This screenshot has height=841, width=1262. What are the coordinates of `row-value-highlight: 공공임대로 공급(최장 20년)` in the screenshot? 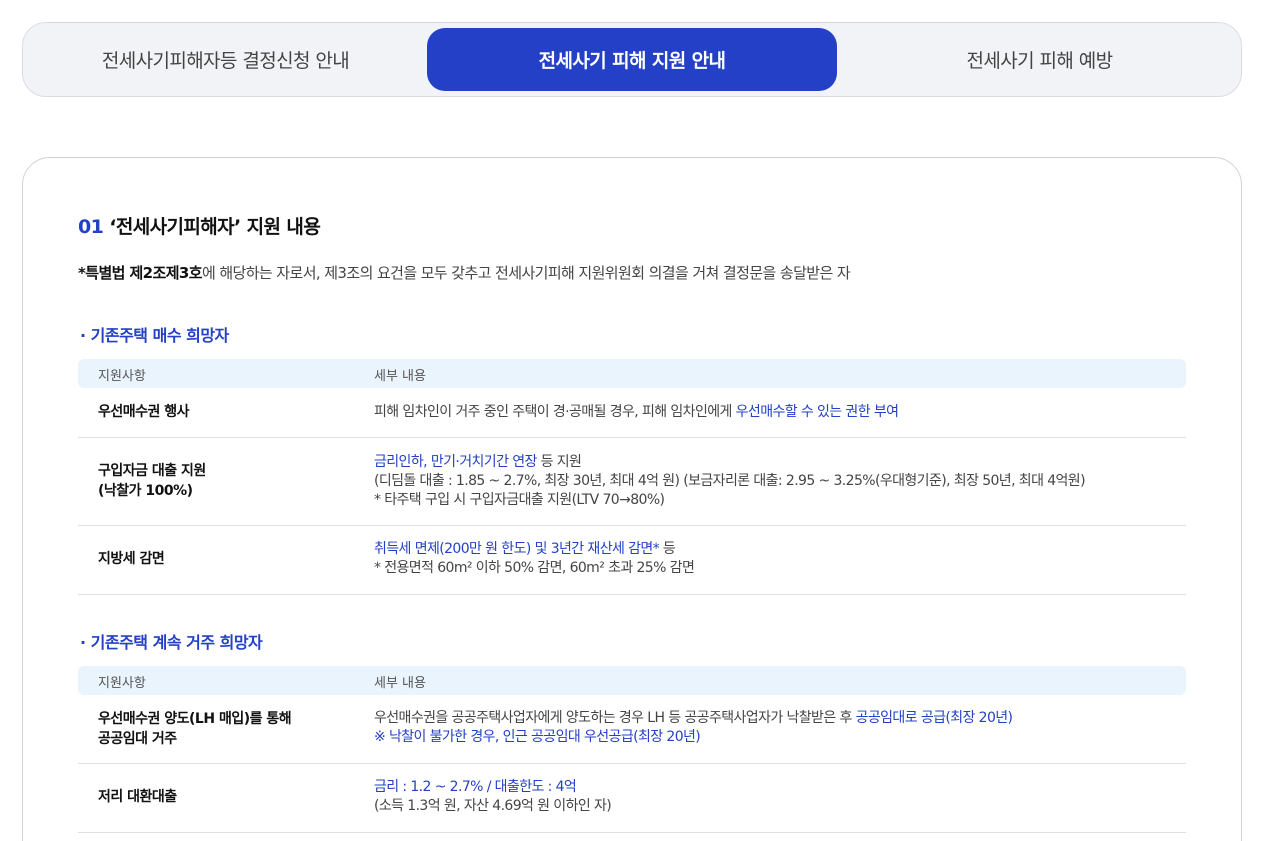 It's located at (934, 718).